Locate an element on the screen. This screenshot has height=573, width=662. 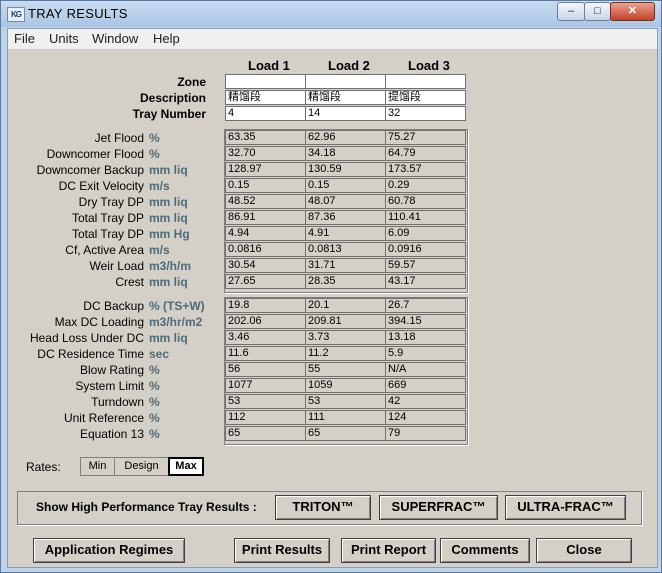
menu-bar: File Units Window Help is located at coordinates (332, 39).